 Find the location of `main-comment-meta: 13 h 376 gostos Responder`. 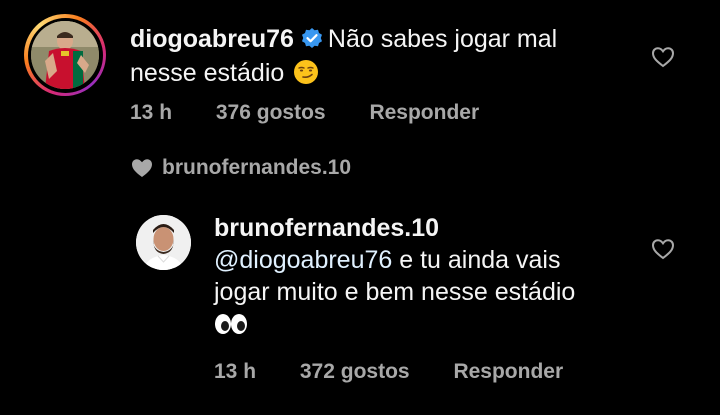

main-comment-meta: 13 h 376 gostos Responder is located at coordinates (304, 113).